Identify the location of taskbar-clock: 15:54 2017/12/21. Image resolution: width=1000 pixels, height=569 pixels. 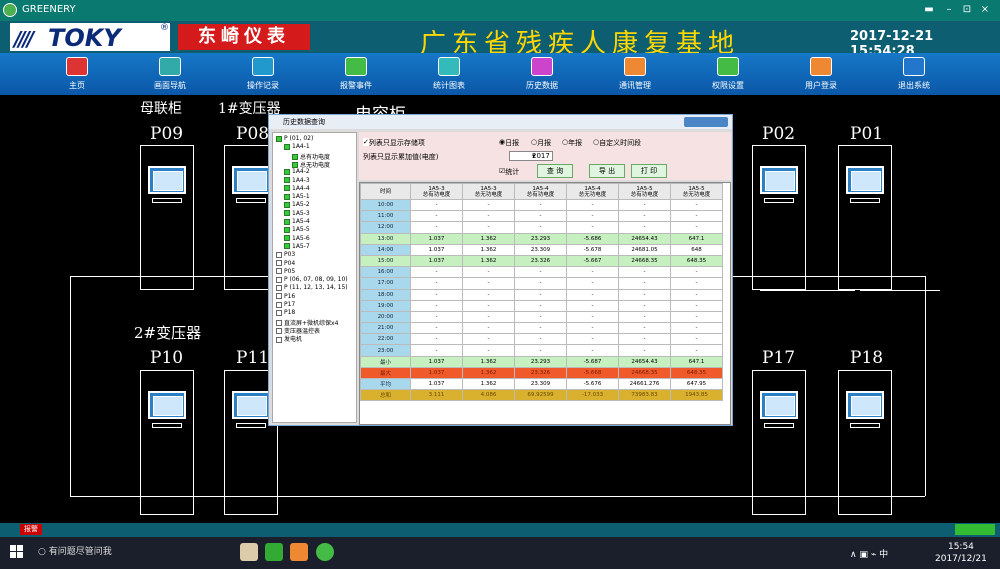
(961, 553).